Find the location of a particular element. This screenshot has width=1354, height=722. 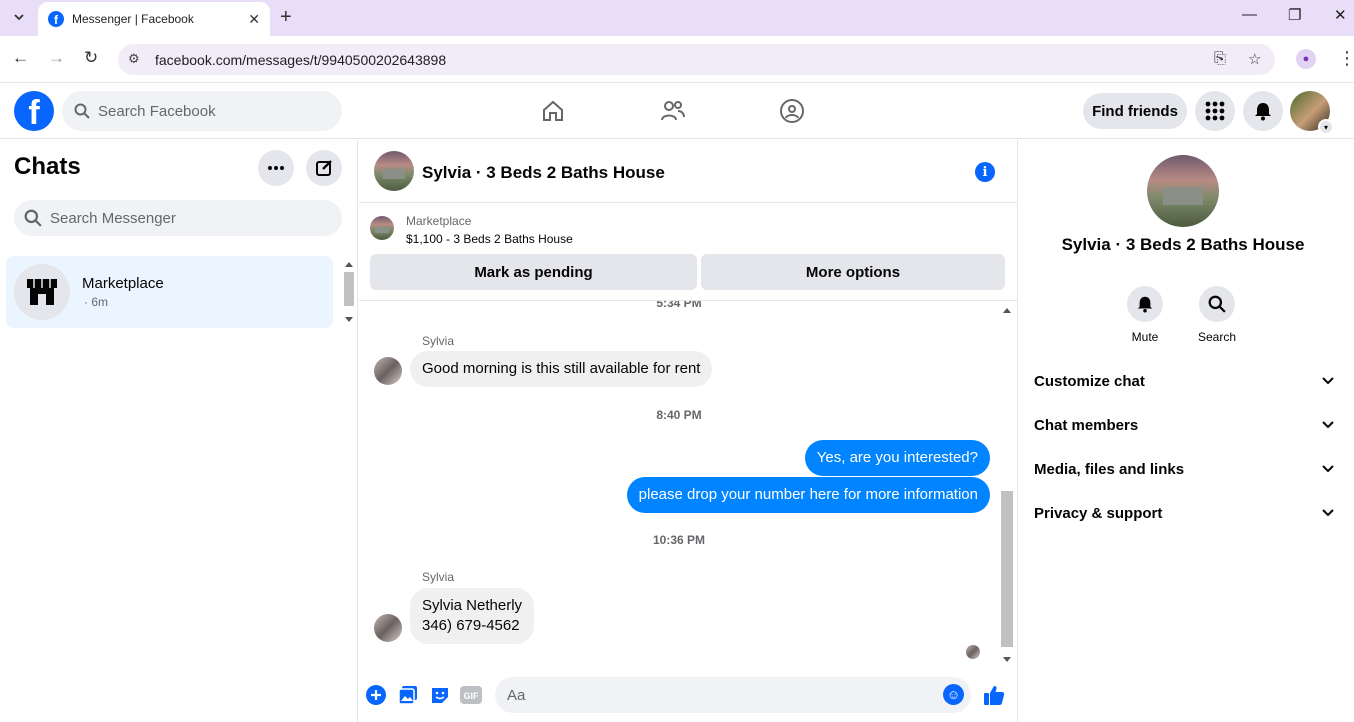

new-message-button is located at coordinates (324, 168).